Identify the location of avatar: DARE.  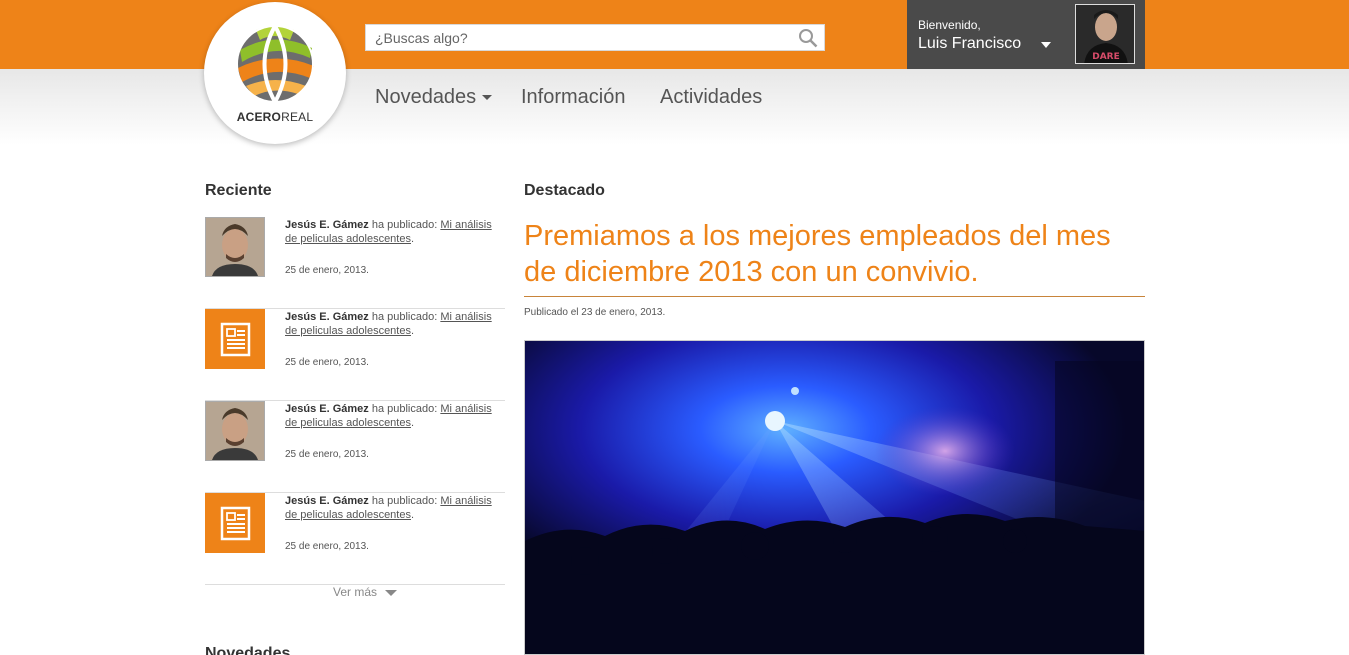
(1105, 34).